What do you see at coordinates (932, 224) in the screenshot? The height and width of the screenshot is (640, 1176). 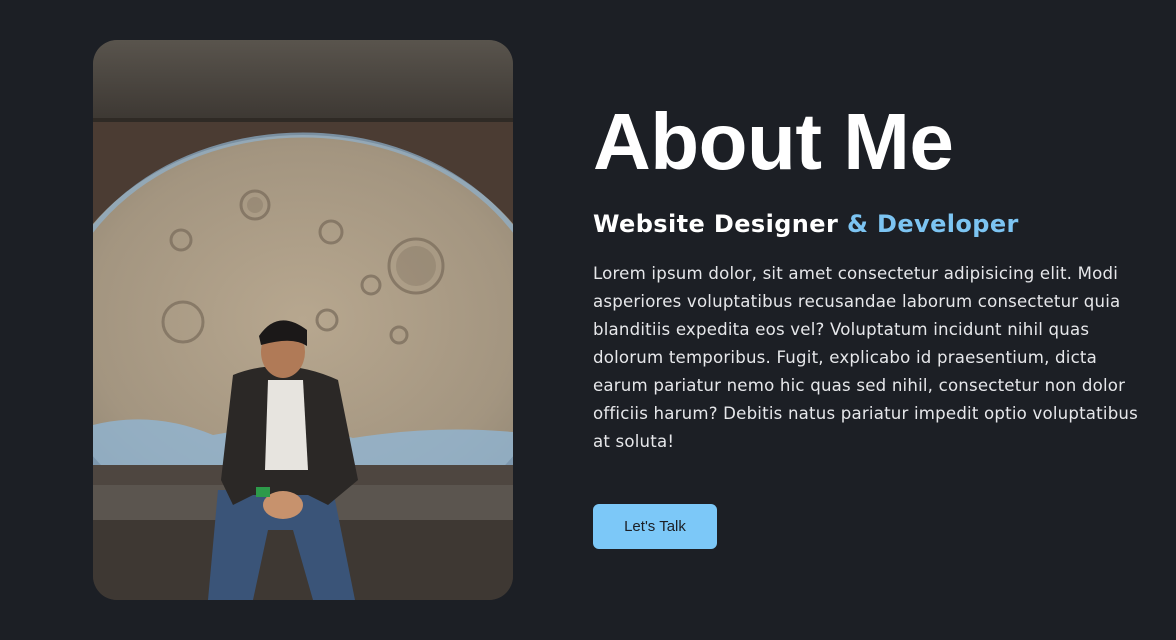 I see `role-accent: & Developer` at bounding box center [932, 224].